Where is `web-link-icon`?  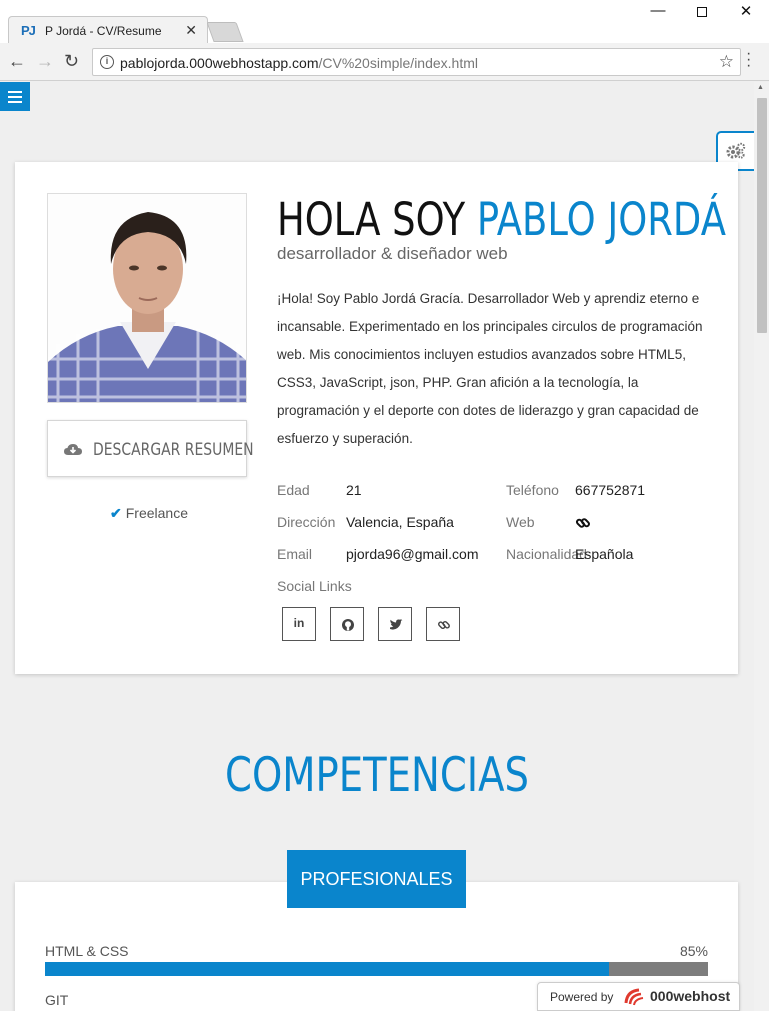
web-link-icon is located at coordinates (583, 523).